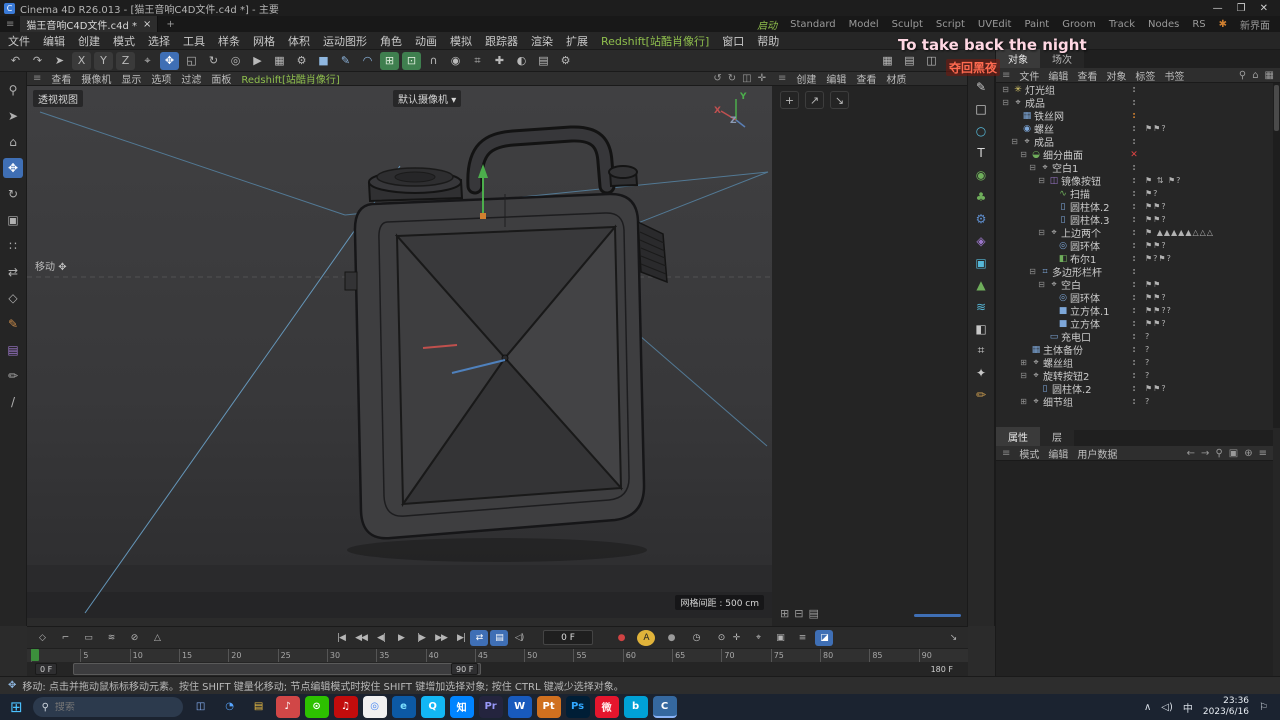  What do you see at coordinates (499, 638) in the screenshot?
I see `range-toggle: ▤` at bounding box center [499, 638].